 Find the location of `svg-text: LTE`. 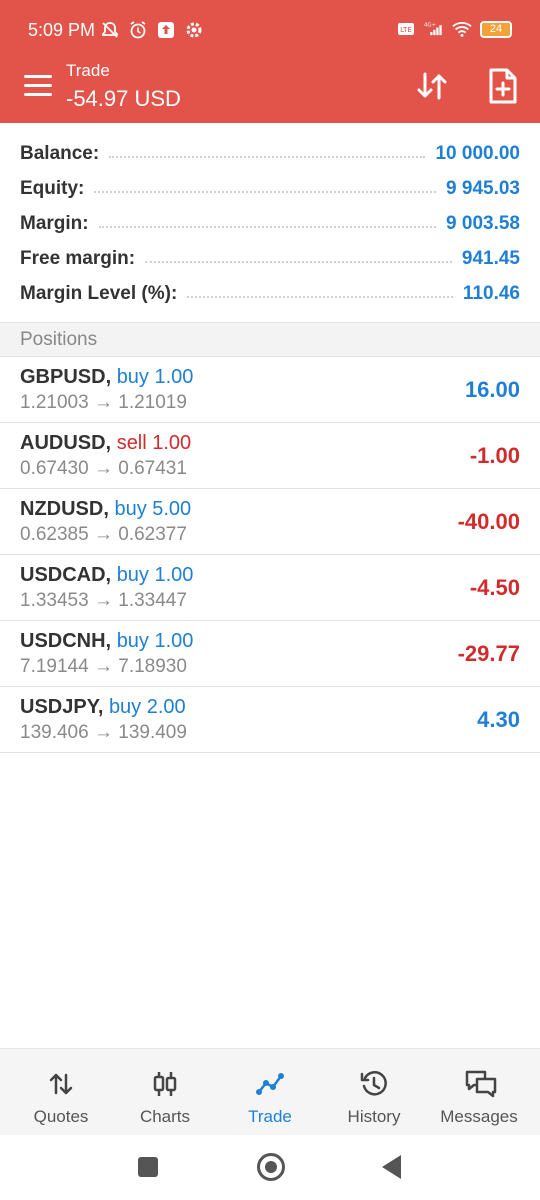

svg-text: LTE is located at coordinates (406, 30).